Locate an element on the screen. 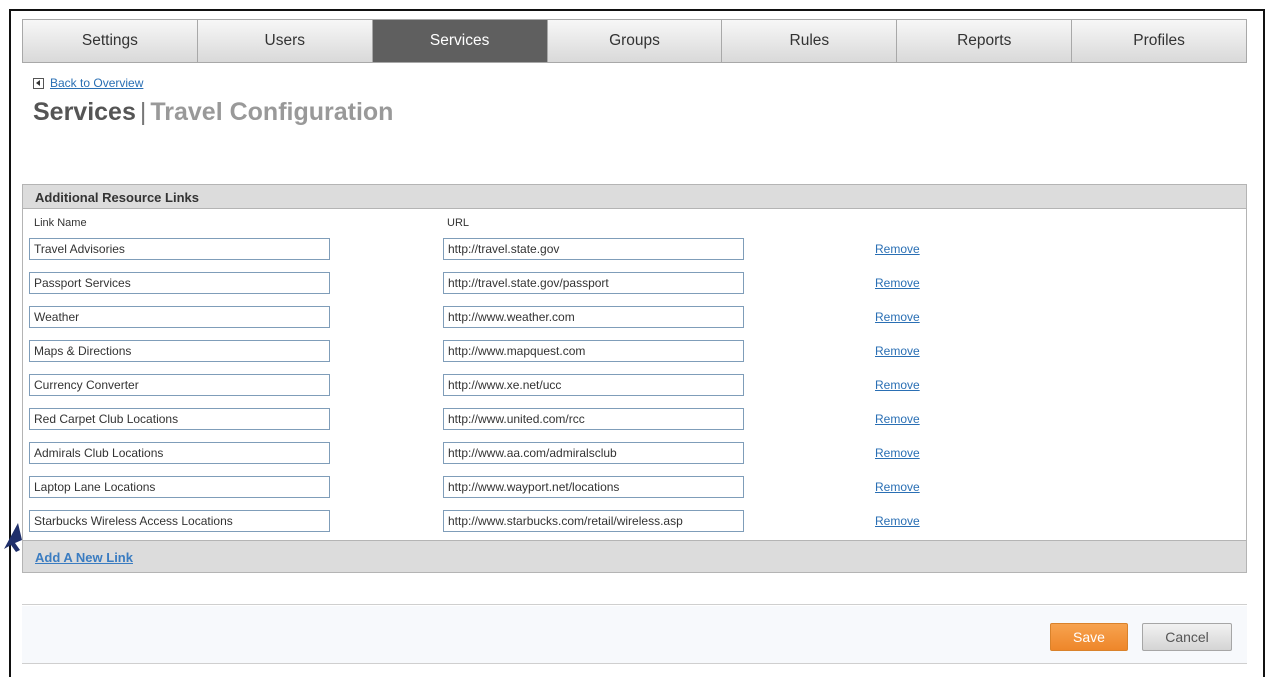 The width and height of the screenshot is (1267, 677). link-name-input: Laptop Lane Locations is located at coordinates (179, 487).